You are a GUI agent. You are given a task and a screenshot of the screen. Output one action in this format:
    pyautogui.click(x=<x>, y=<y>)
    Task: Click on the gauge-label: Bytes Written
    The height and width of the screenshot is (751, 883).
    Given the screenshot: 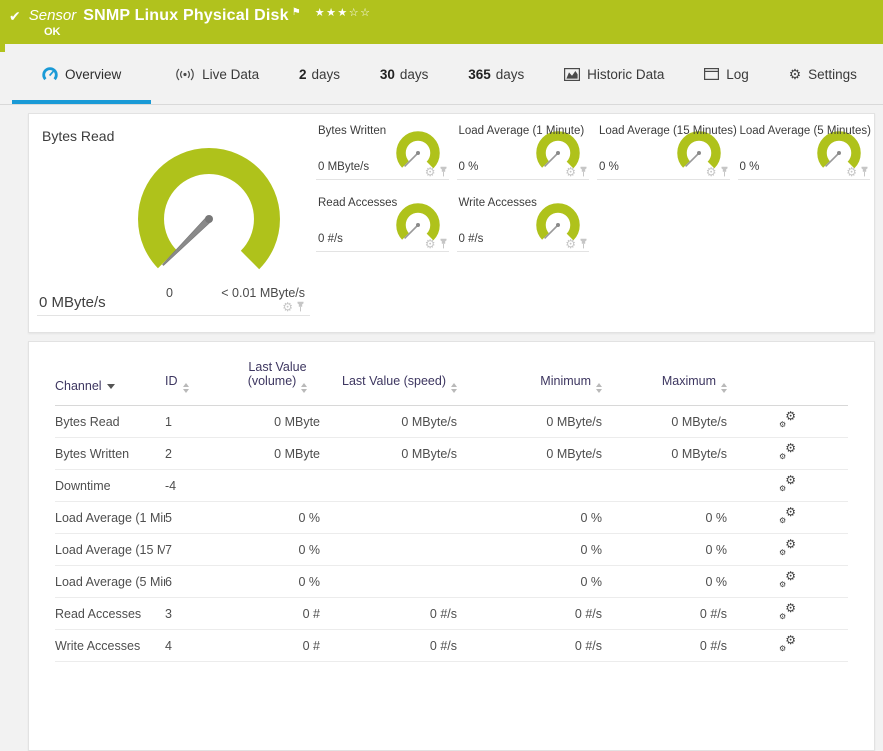 What is the action you would take?
    pyautogui.click(x=352, y=131)
    